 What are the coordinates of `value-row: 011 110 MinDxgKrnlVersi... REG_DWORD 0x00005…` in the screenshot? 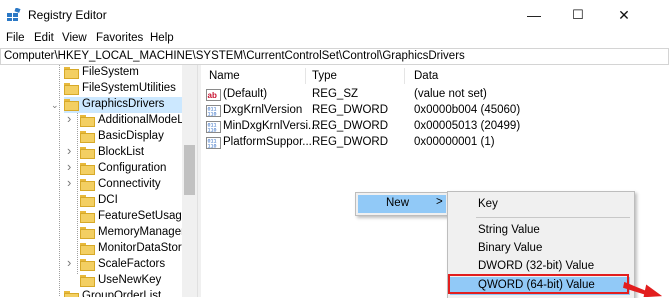 It's located at (435, 127).